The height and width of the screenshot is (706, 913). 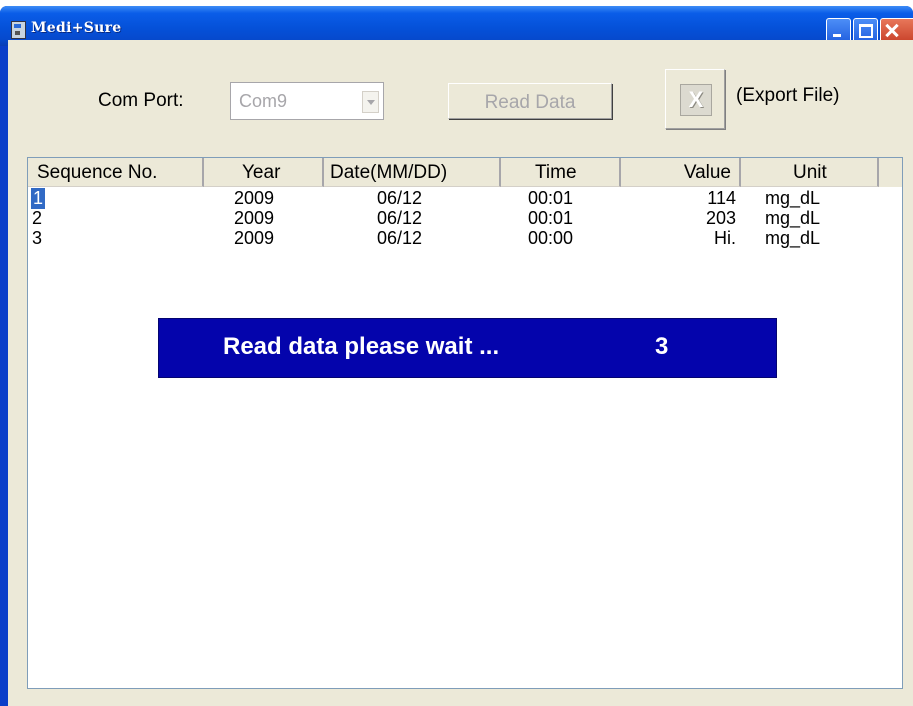 I want to click on row3-date: 06/12, so click(x=400, y=238).